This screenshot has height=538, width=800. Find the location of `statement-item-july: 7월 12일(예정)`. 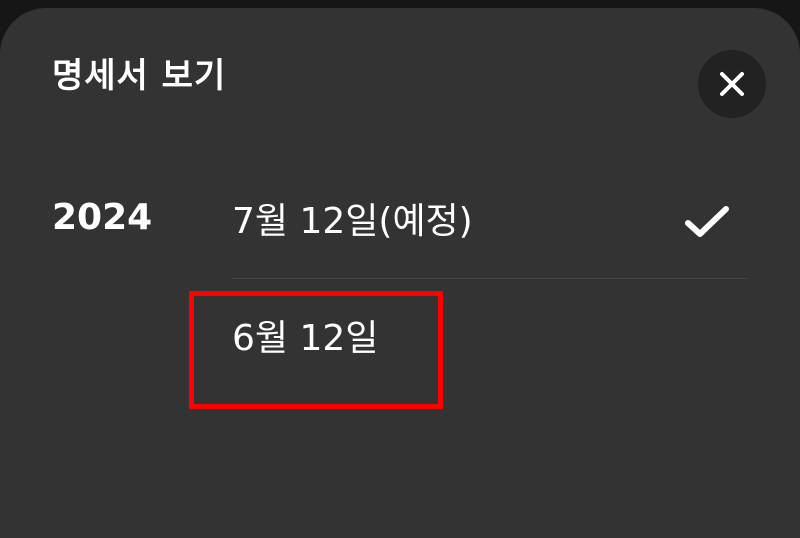

statement-item-july: 7월 12일(예정) is located at coordinates (490, 221).